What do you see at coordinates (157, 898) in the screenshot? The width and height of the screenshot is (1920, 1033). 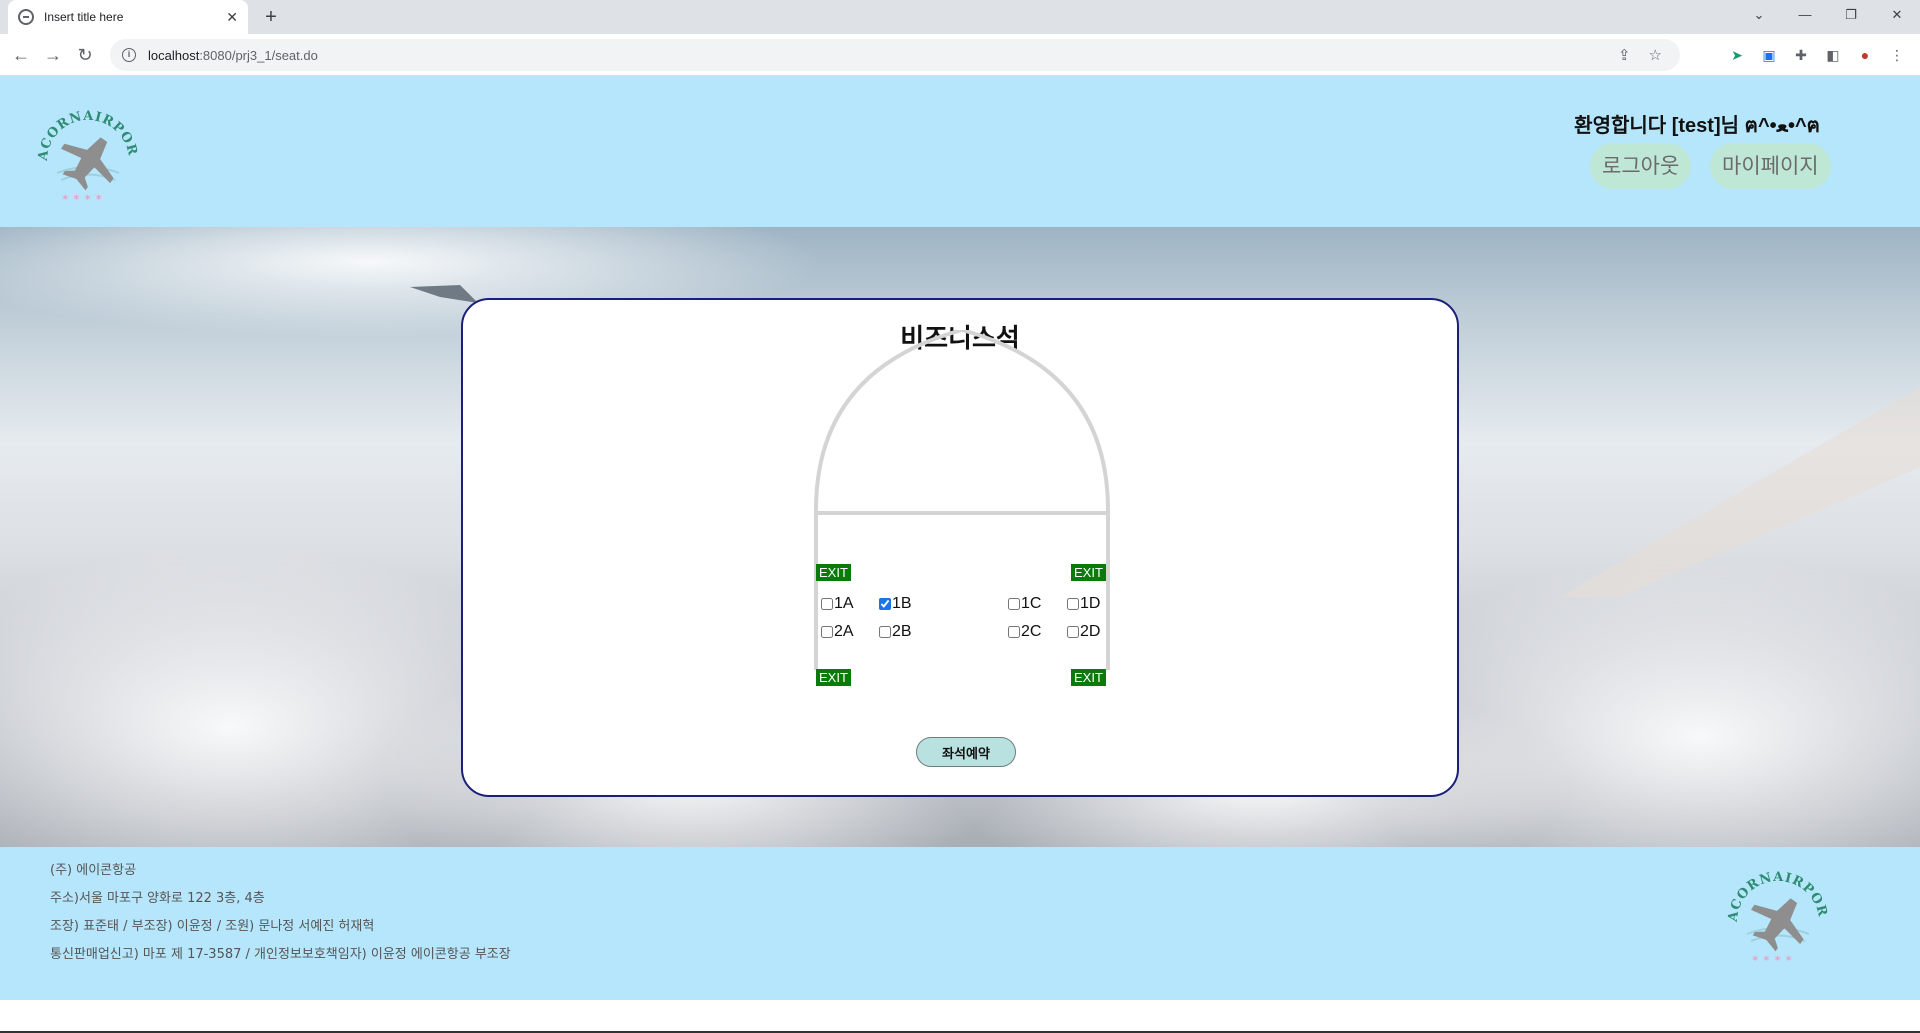 I see `footer-address: 주소)서울 마포구 양화로 122 3층, 4층` at bounding box center [157, 898].